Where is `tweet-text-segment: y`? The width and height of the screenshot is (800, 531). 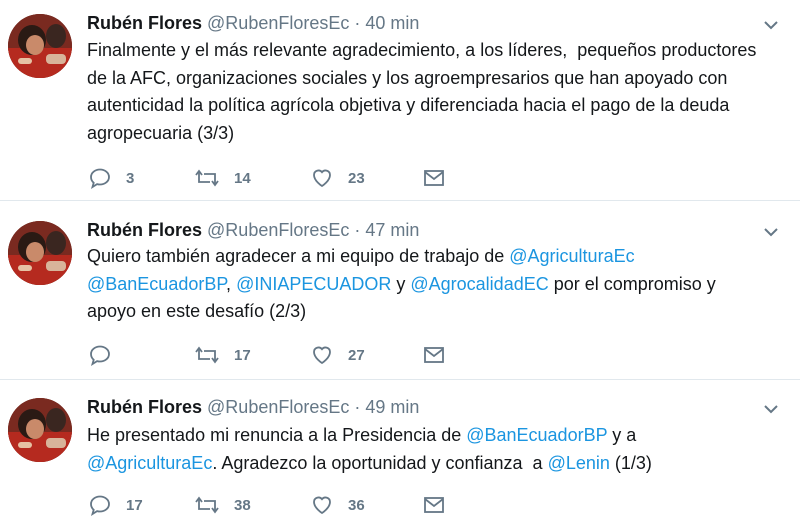
tweet-text-segment: y is located at coordinates (401, 283).